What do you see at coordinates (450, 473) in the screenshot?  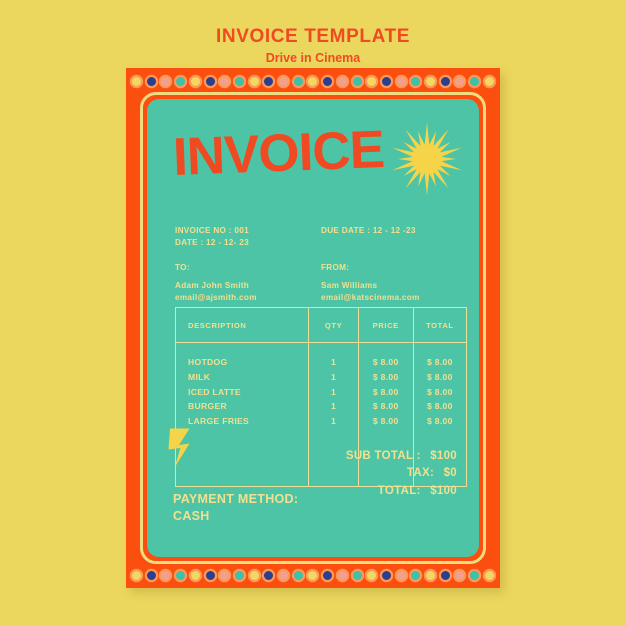 I see `tax-value: $0` at bounding box center [450, 473].